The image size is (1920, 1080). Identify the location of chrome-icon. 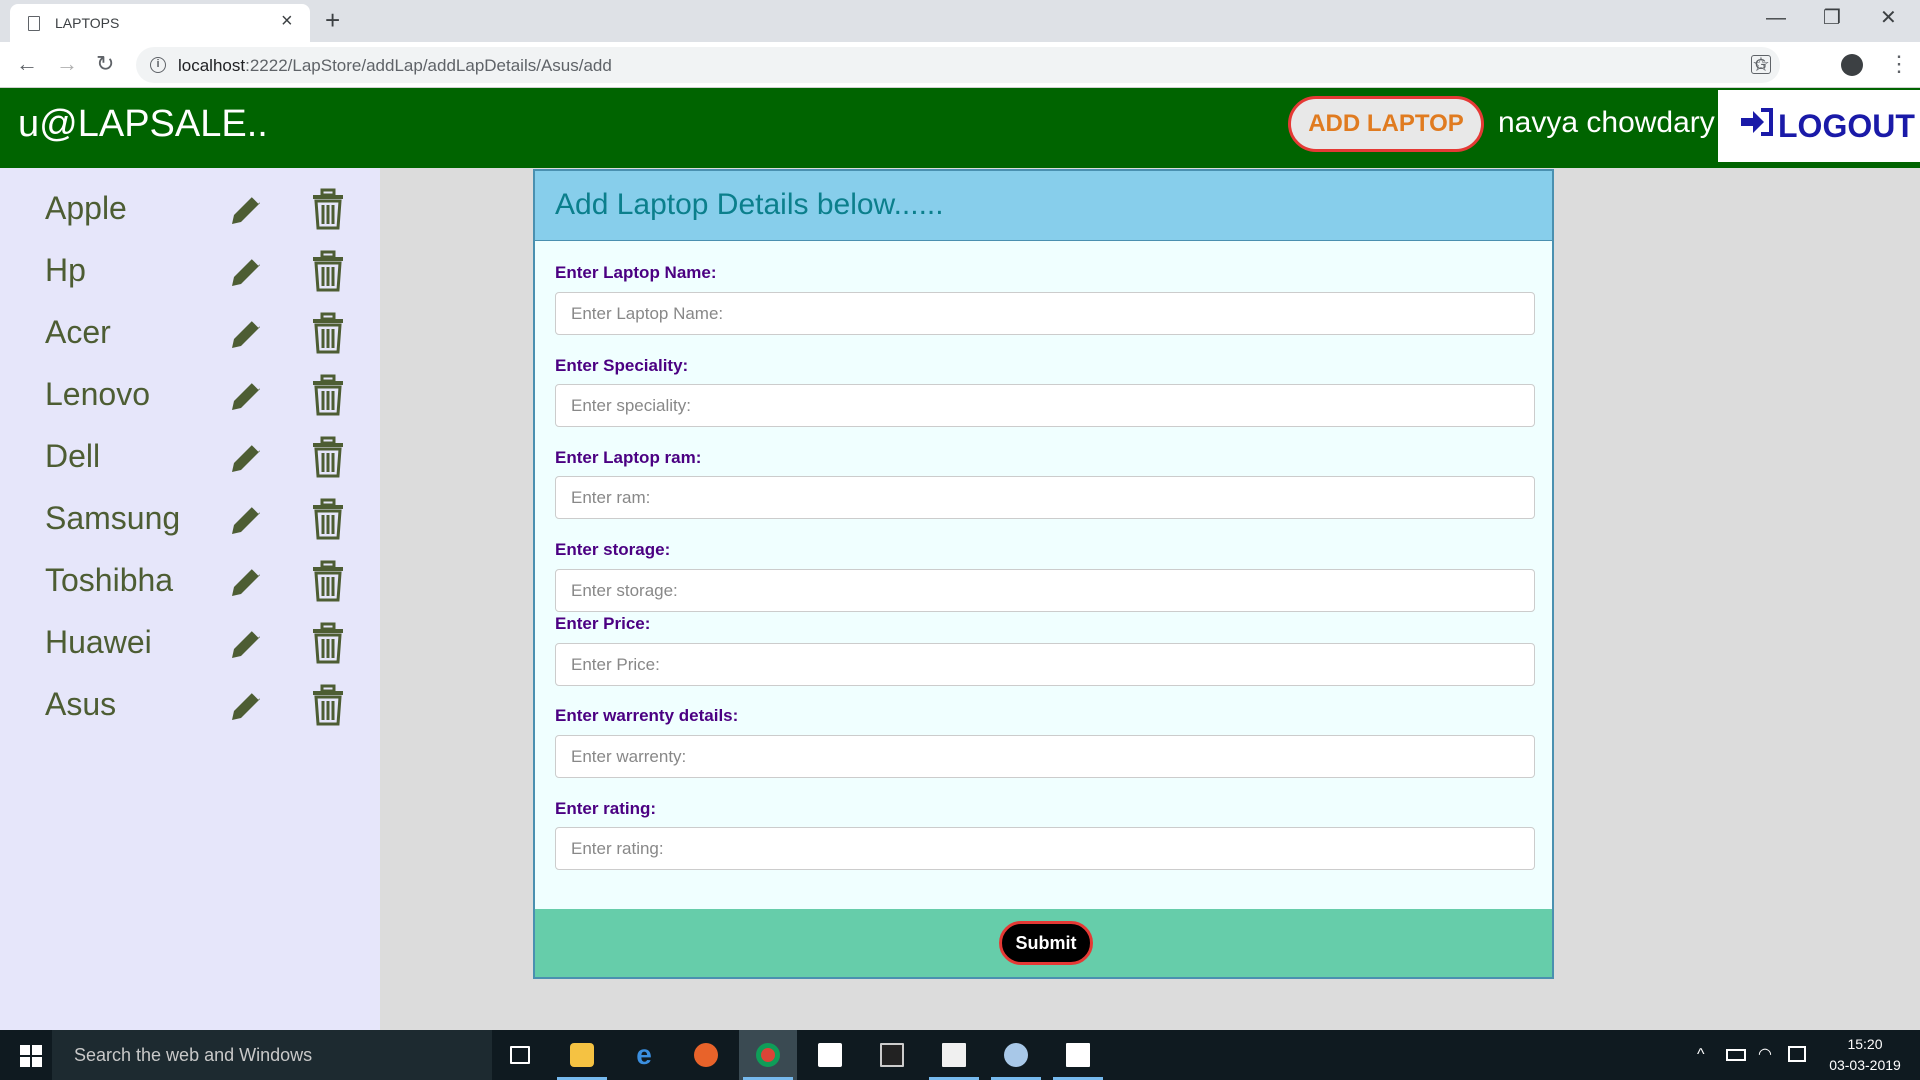
(768, 1055).